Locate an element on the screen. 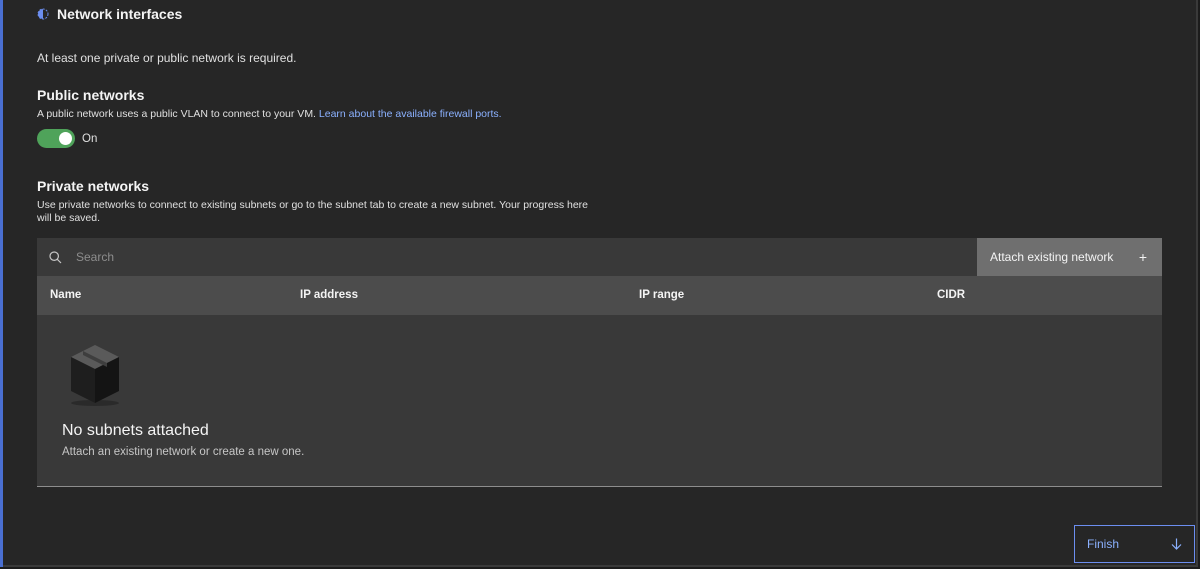 The image size is (1200, 569). toggle-knob is located at coordinates (65, 138).